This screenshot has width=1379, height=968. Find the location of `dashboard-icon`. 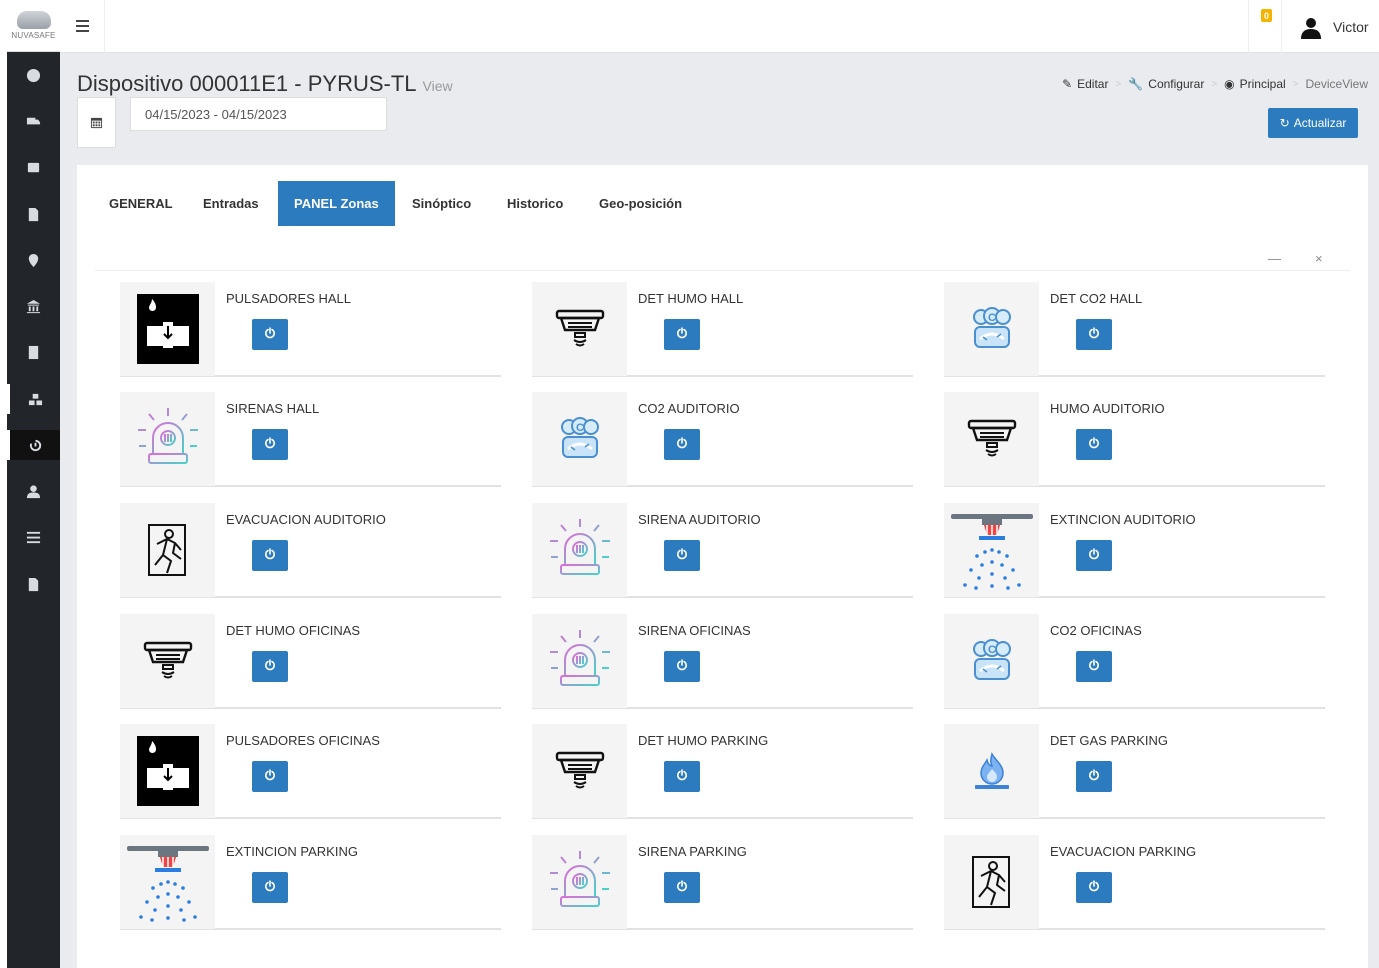

dashboard-icon is located at coordinates (33, 75).